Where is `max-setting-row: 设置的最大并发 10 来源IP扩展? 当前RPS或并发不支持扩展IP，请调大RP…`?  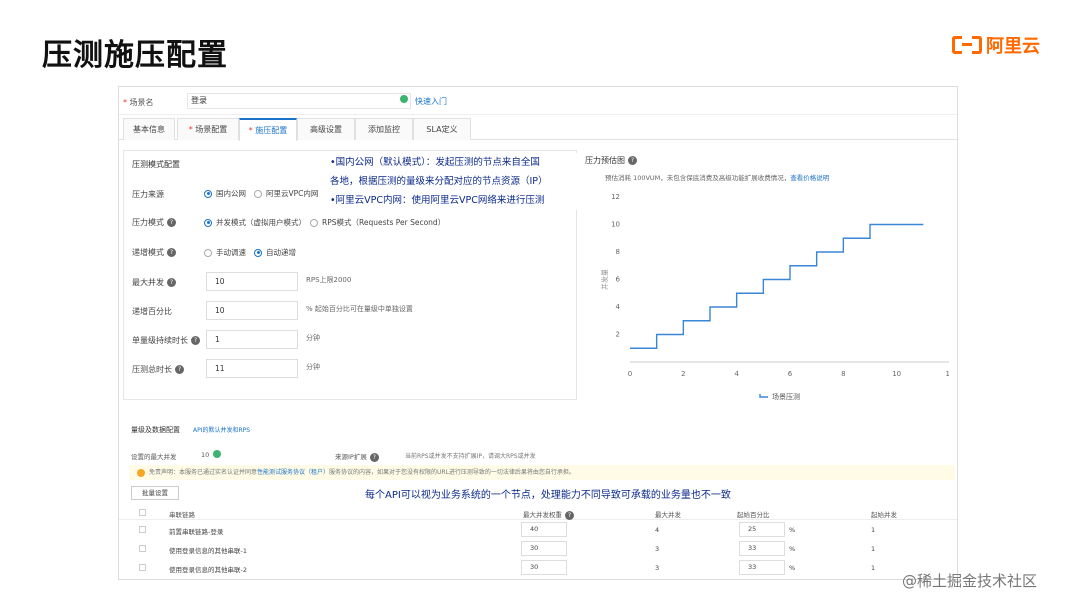
max-setting-row: 设置的最大并发 10 来源IP扩展? 当前RPS或并发不支持扩展IP，请调大RP… is located at coordinates (538, 456).